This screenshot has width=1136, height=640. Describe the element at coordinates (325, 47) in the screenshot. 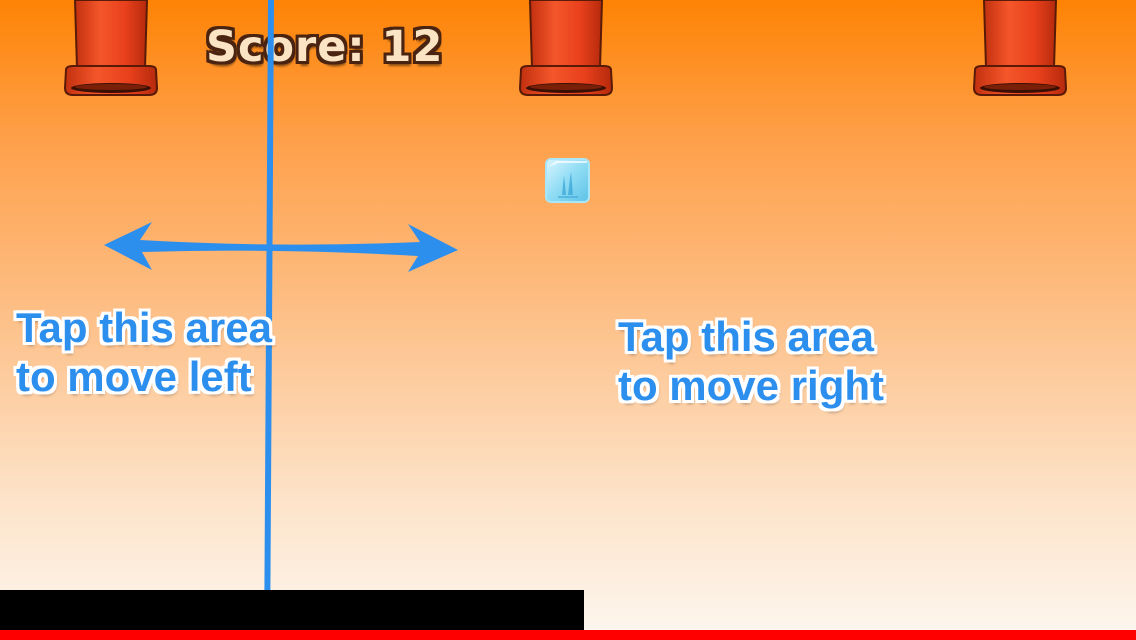

I see `score-label: Score: 12` at that location.